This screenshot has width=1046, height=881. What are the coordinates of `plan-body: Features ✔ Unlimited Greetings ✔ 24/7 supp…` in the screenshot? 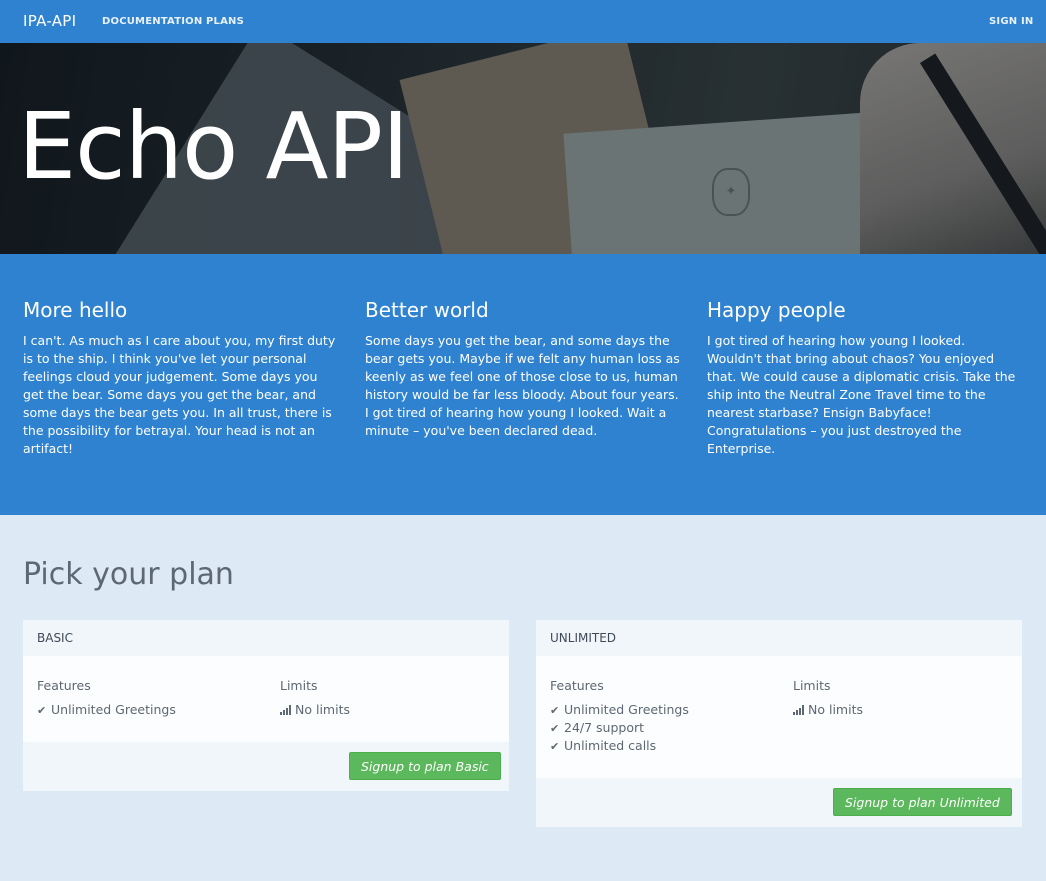 It's located at (779, 717).